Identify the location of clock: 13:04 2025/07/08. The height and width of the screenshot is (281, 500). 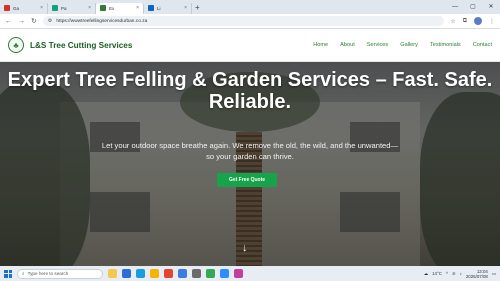
(477, 274).